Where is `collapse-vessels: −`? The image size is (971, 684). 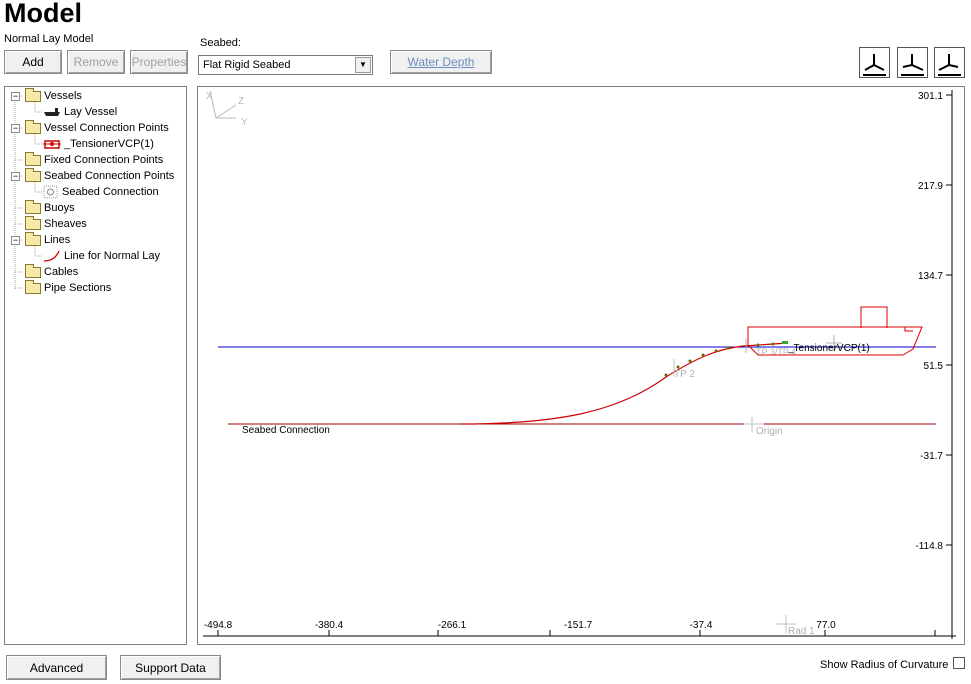
collapse-vessels: − is located at coordinates (15, 96).